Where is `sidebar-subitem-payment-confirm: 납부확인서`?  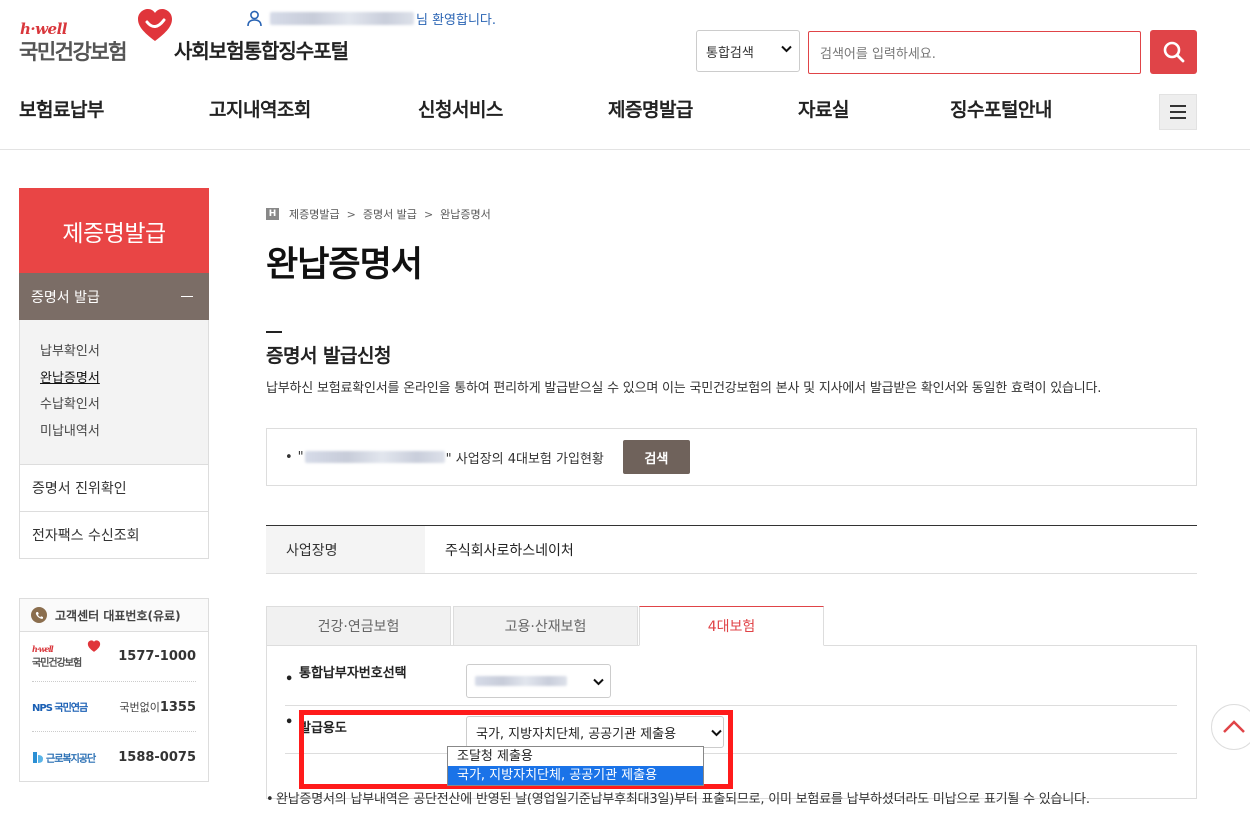
sidebar-subitem-payment-confirm: 납부확인서 is located at coordinates (124, 355).